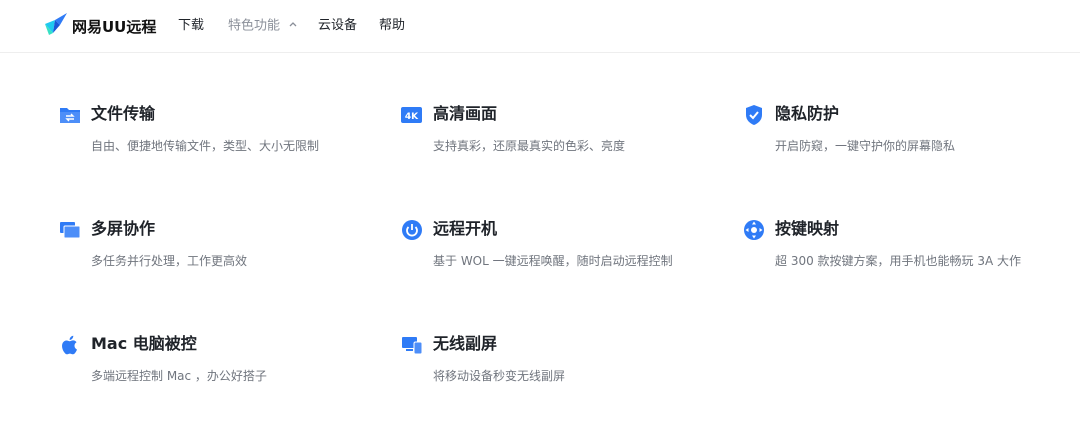 This screenshot has height=429, width=1080. Describe the element at coordinates (219, 133) in the screenshot. I see `feature-file-transfer: 文件传输 自由、便捷地传输文件，类型、大小无限制` at that location.